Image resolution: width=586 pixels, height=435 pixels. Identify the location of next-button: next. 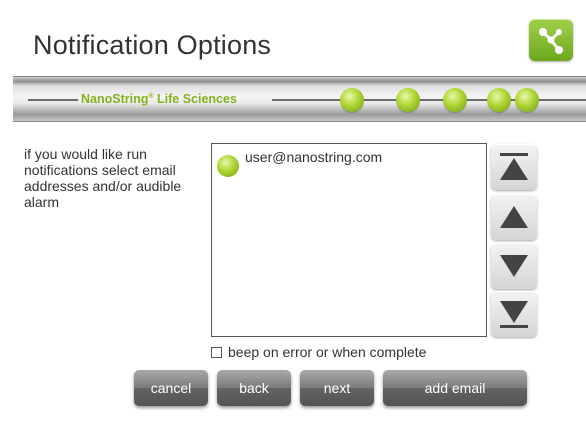
(337, 388).